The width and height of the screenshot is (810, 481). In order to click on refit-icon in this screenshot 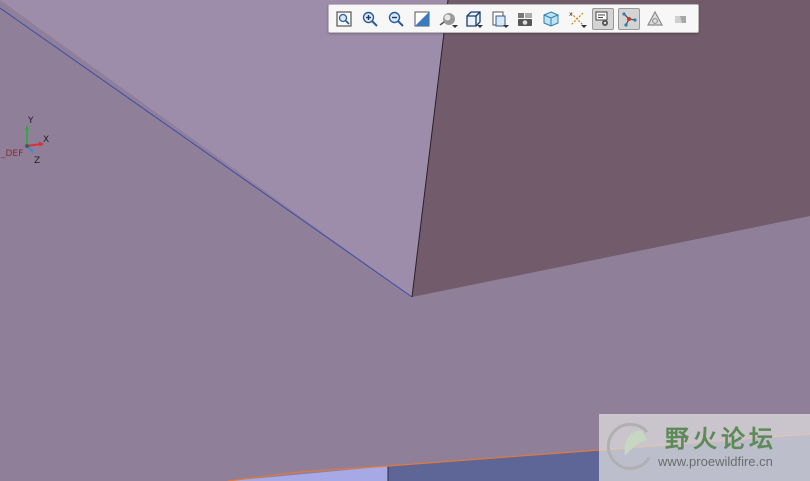, I will do `click(344, 18)`.